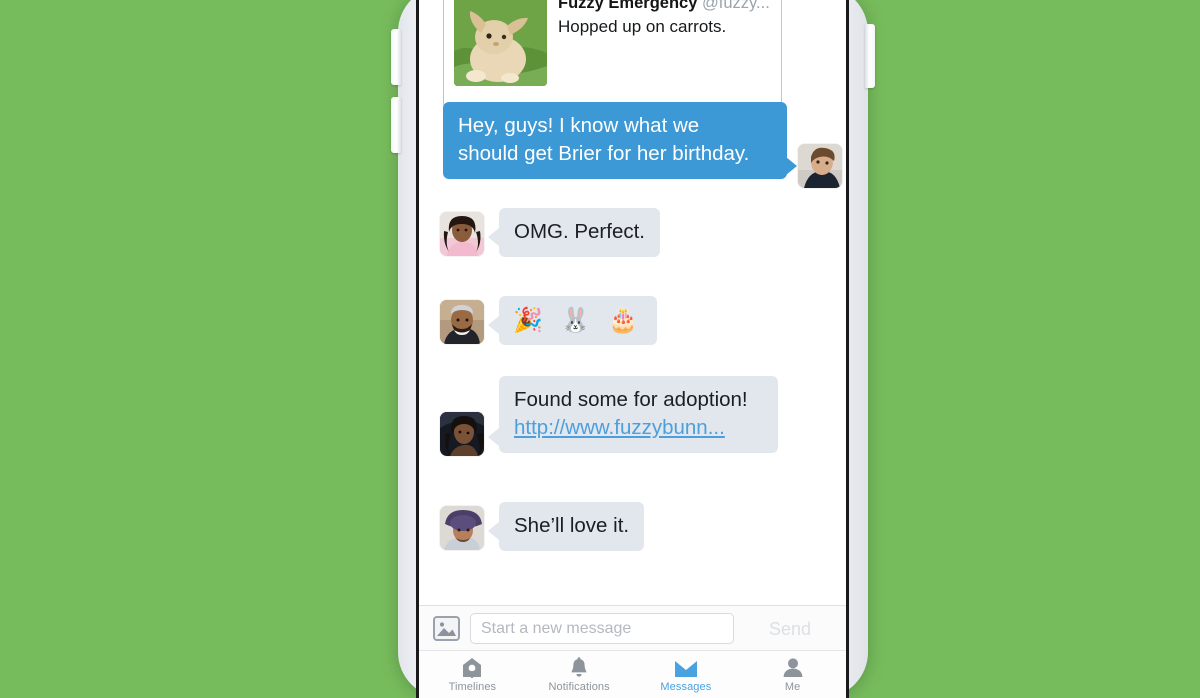 The height and width of the screenshot is (698, 1200). I want to click on photo-icon, so click(446, 628).